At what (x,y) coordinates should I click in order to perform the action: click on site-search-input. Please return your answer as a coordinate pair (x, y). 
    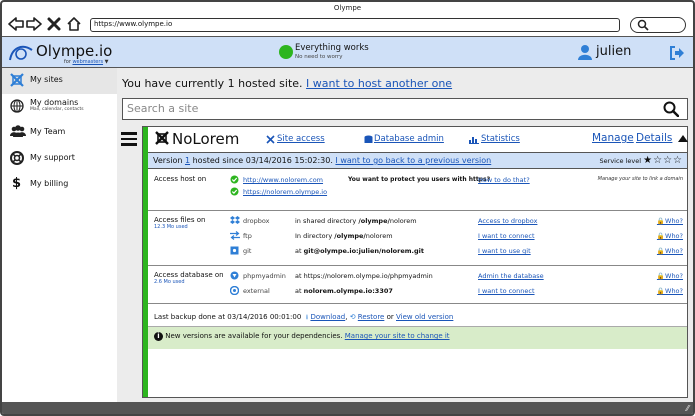
    Looking at the image, I should click on (383, 108).